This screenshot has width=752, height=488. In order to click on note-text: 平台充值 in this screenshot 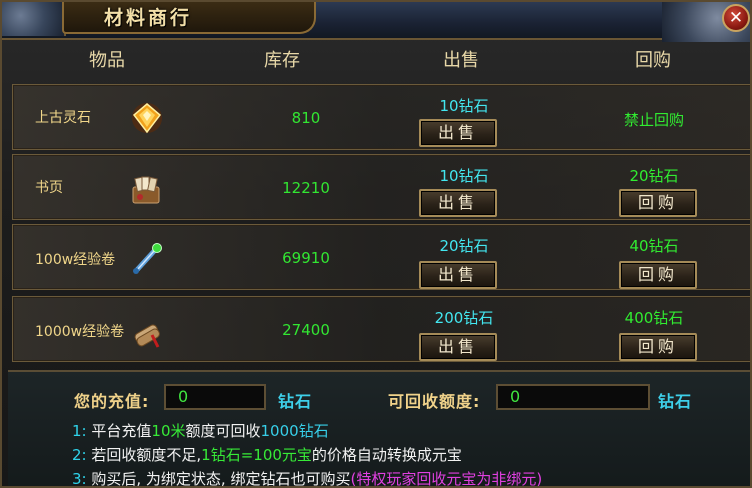, I will do `click(121, 431)`.